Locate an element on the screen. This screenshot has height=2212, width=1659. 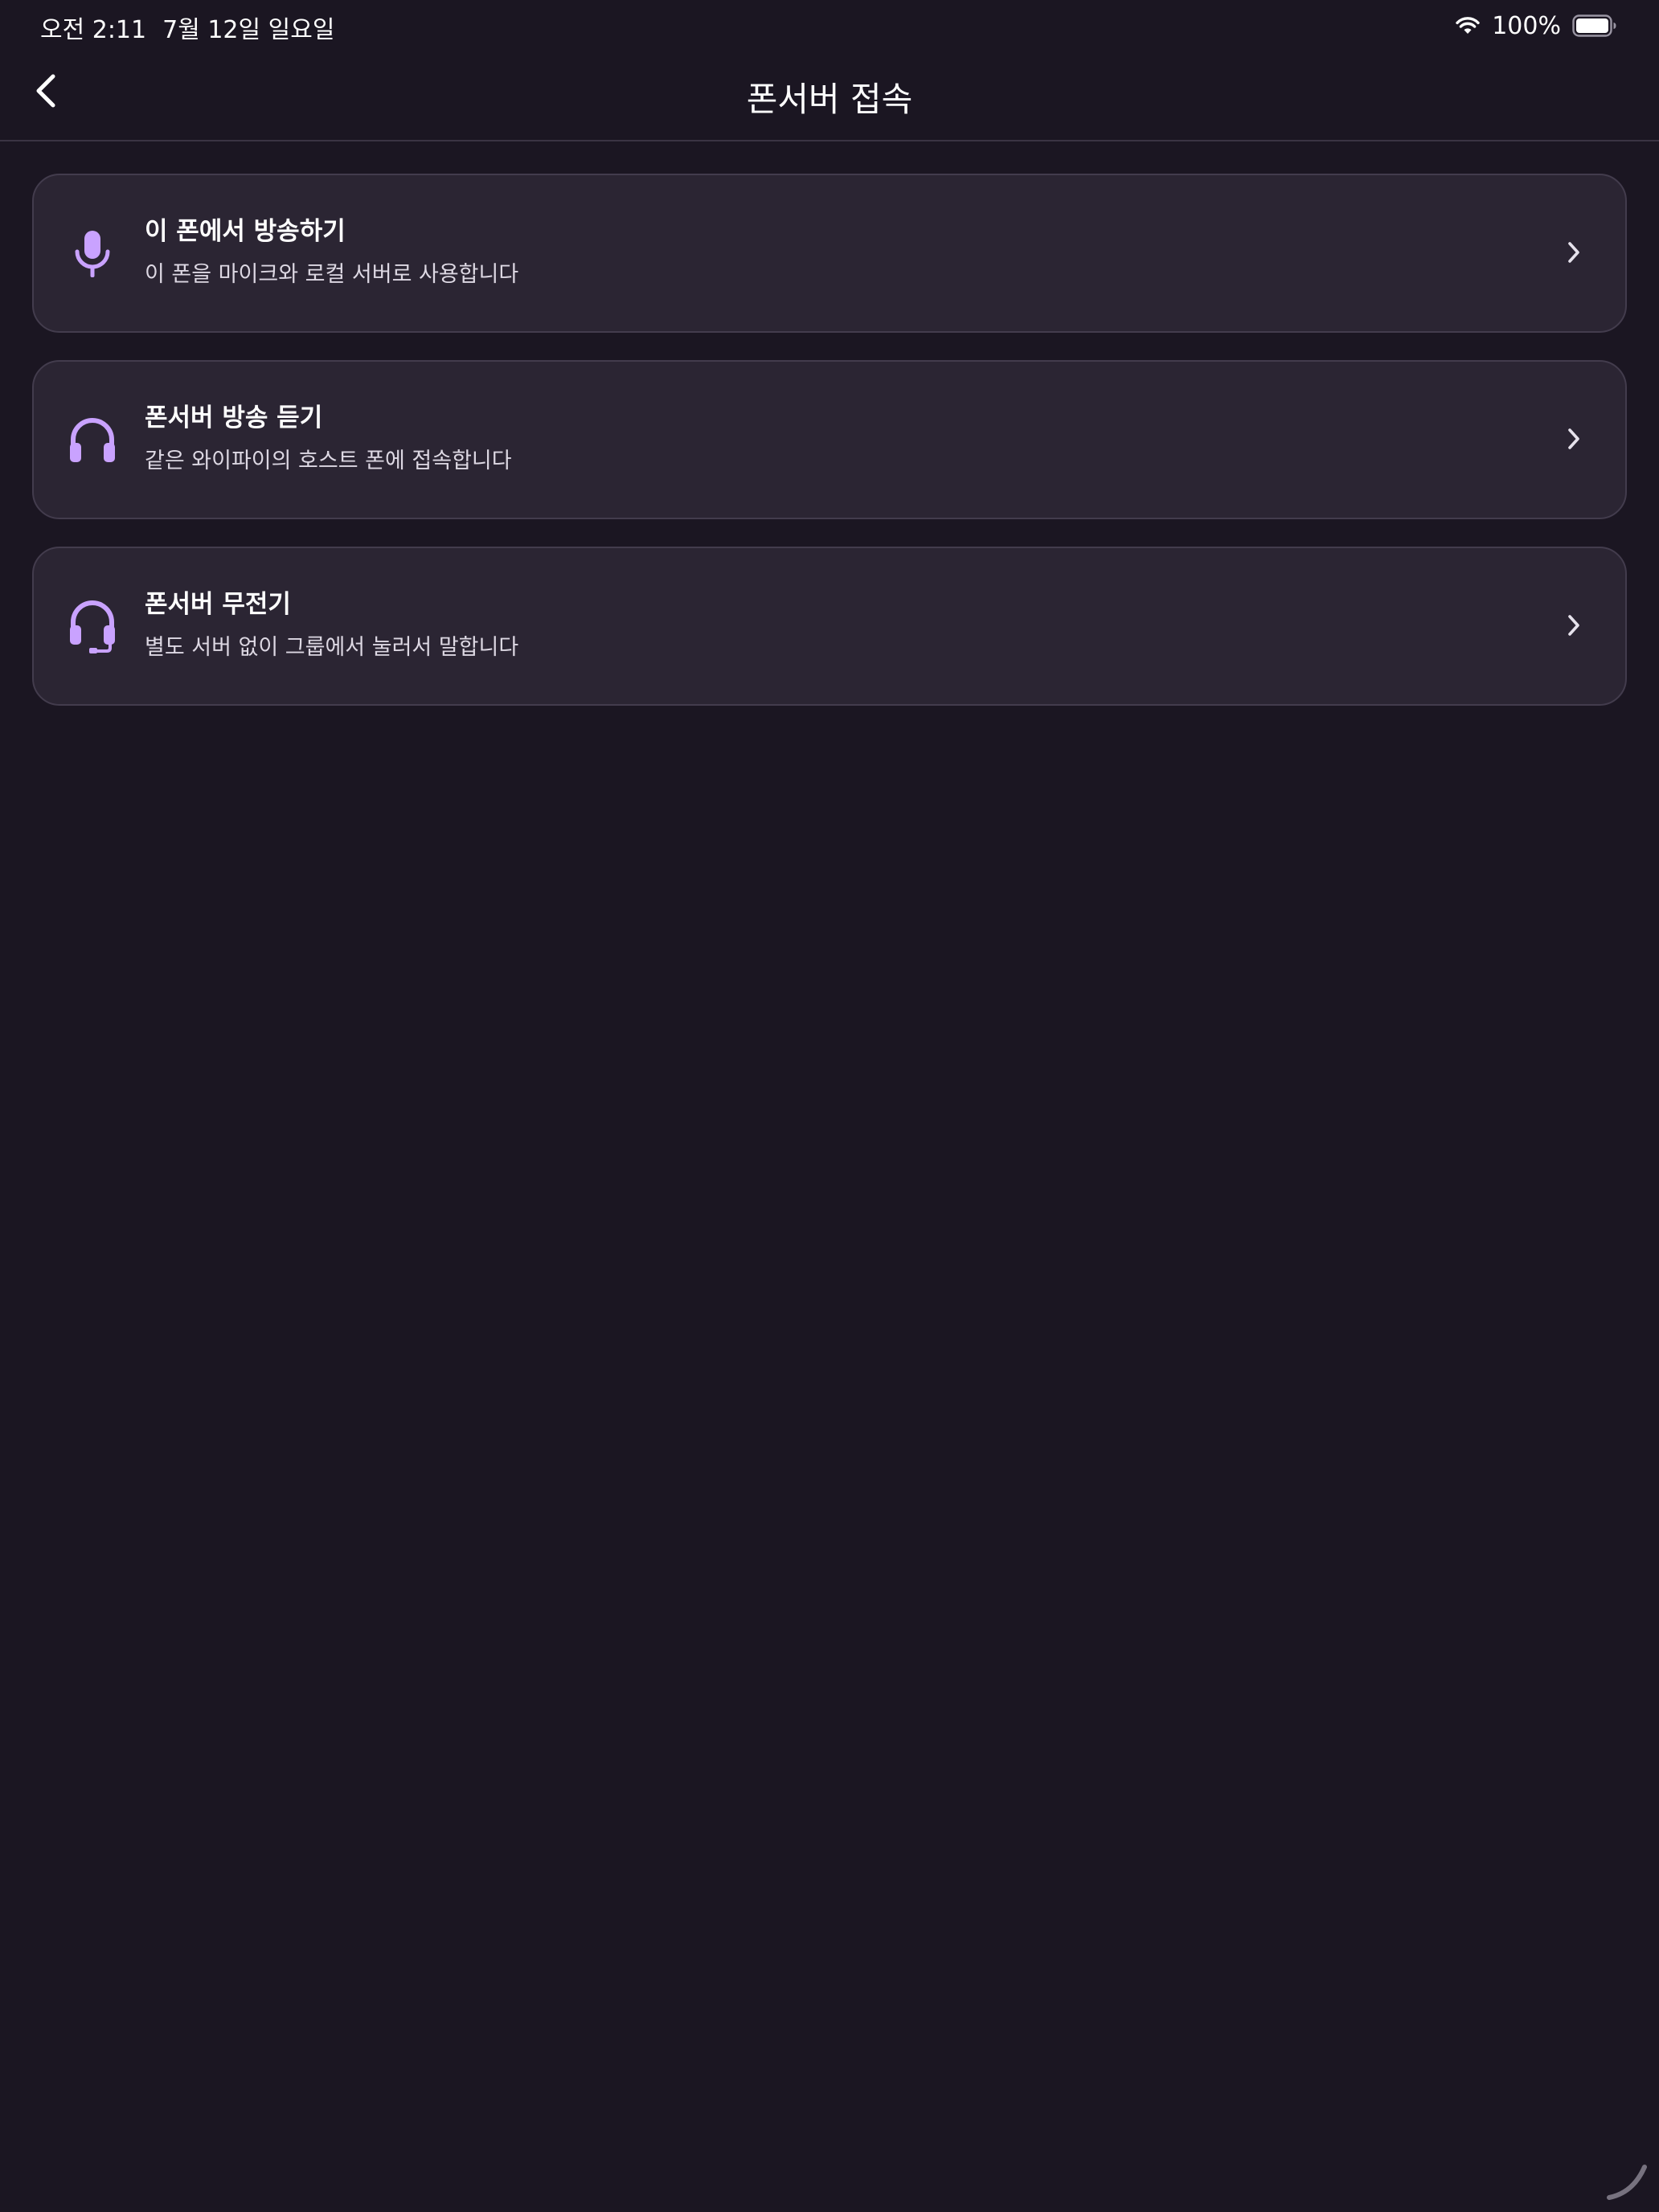
card-text: 폰서버 무전기 별도 서버 없이 그룹에서 눌러서 말합니다 is located at coordinates (829, 625).